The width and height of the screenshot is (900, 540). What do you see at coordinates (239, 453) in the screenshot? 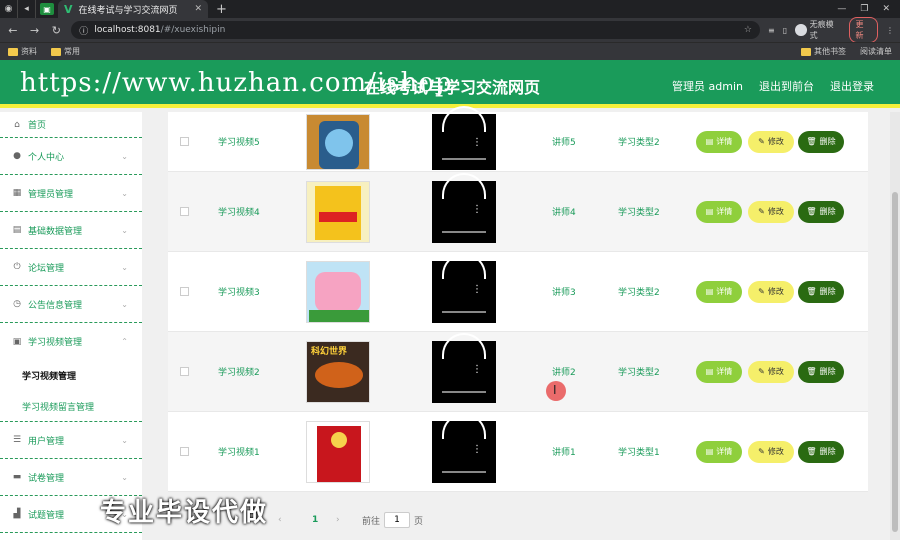
I see `cell-video-name: 学习视频1` at bounding box center [239, 453].